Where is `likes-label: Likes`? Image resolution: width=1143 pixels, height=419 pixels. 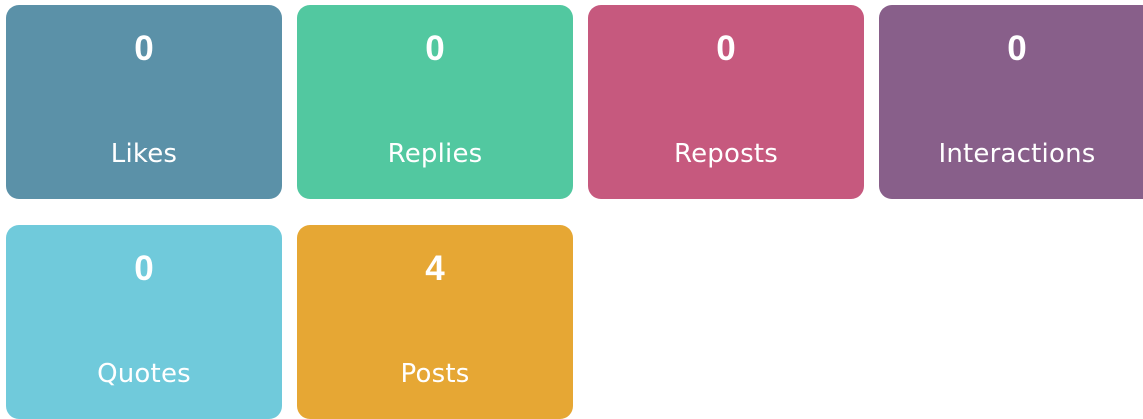
likes-label: Likes is located at coordinates (144, 154).